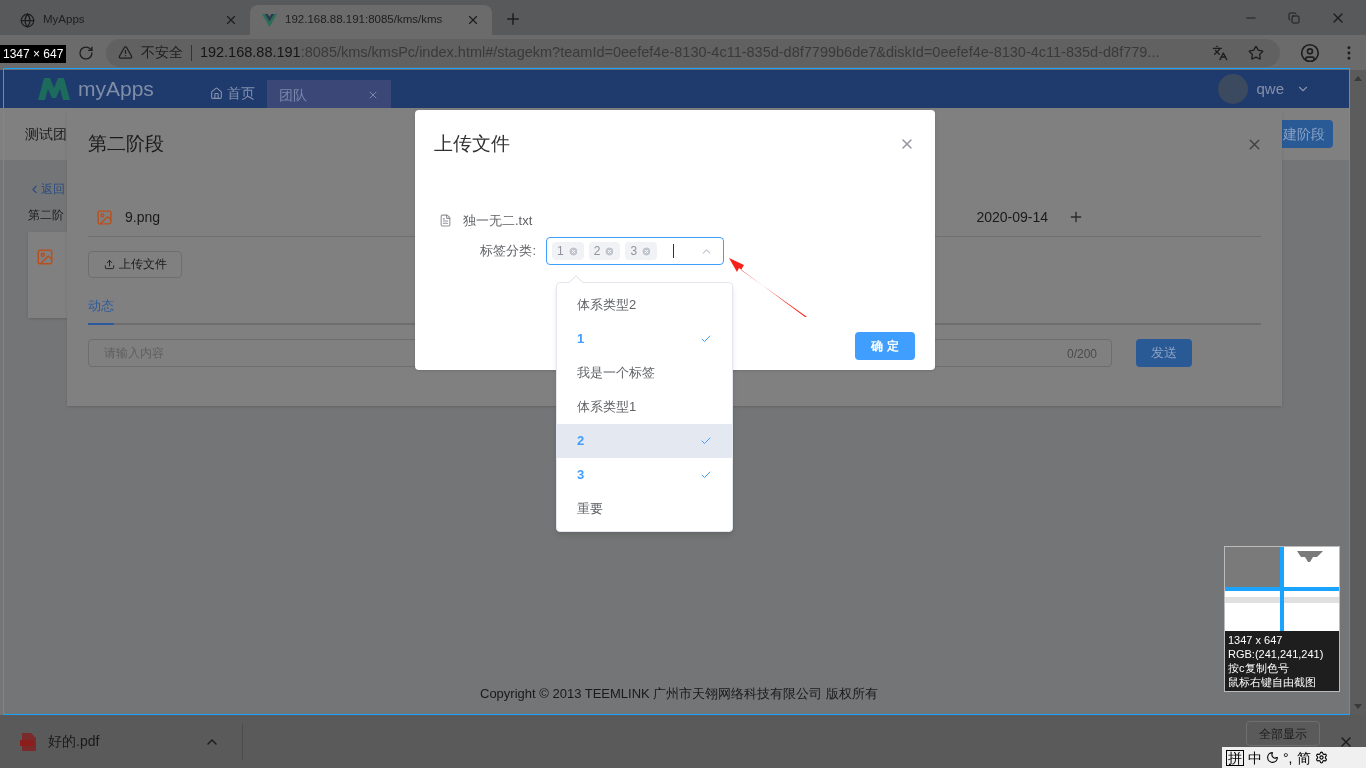 Image resolution: width=1366 pixels, height=768 pixels. What do you see at coordinates (679, 693) in the screenshot?
I see `footer-copyright: Copyright © 2013 TEEMLINK 广州市天翎网络科技有限公司 版权所有` at bounding box center [679, 693].